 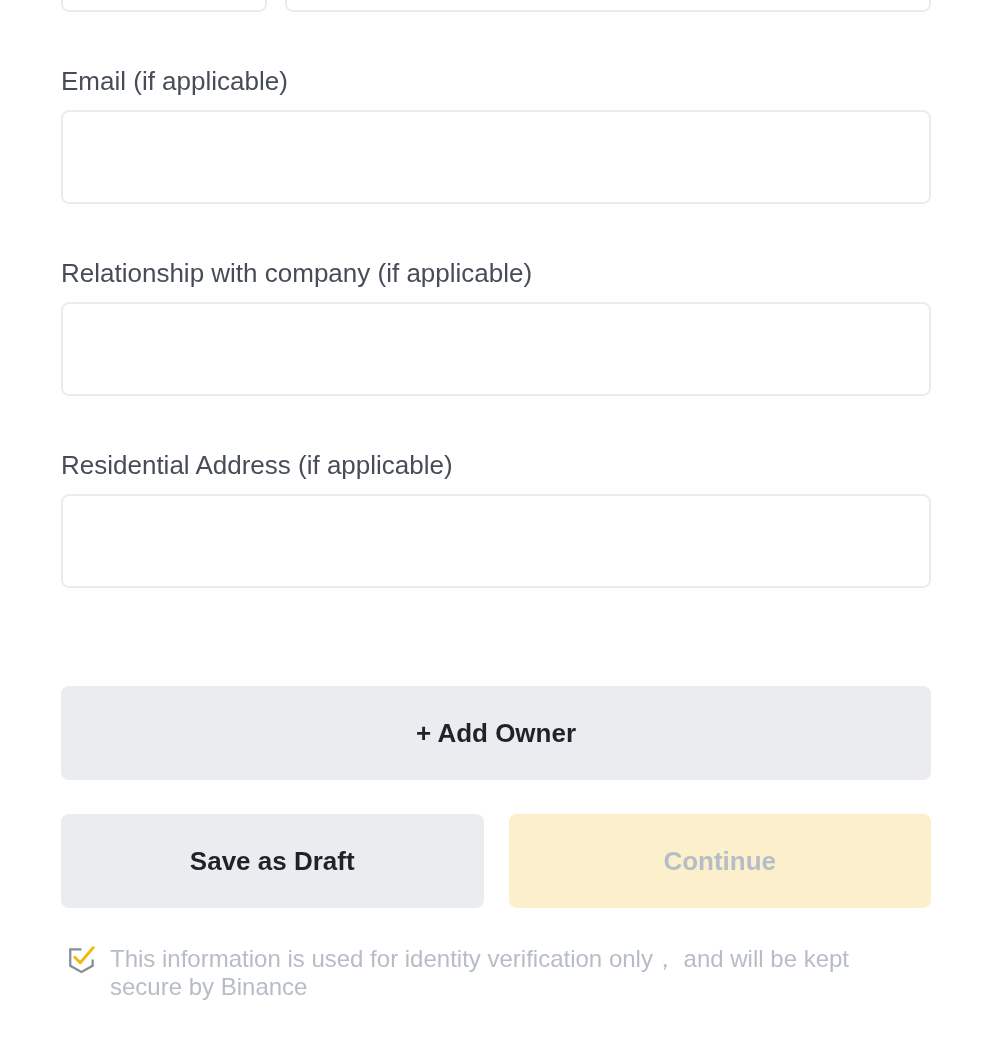 I want to click on field-label: Email (if applicable), so click(x=174, y=81).